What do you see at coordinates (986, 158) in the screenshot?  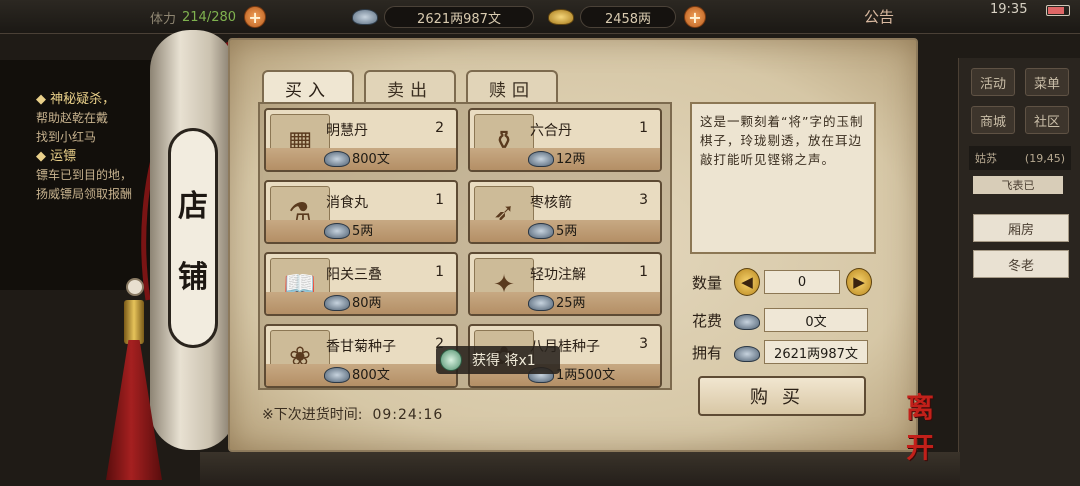 I see `location-name: 姑苏` at bounding box center [986, 158].